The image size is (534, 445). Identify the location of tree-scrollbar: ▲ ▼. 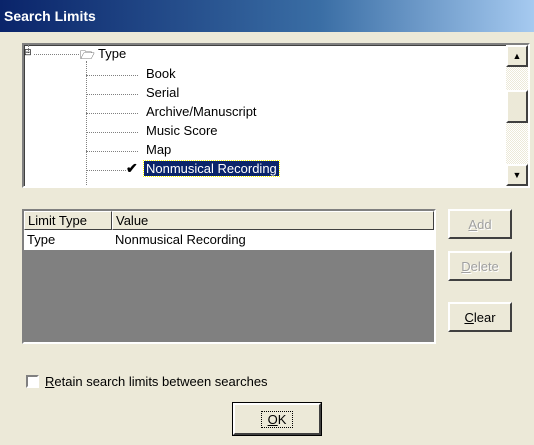
(517, 115).